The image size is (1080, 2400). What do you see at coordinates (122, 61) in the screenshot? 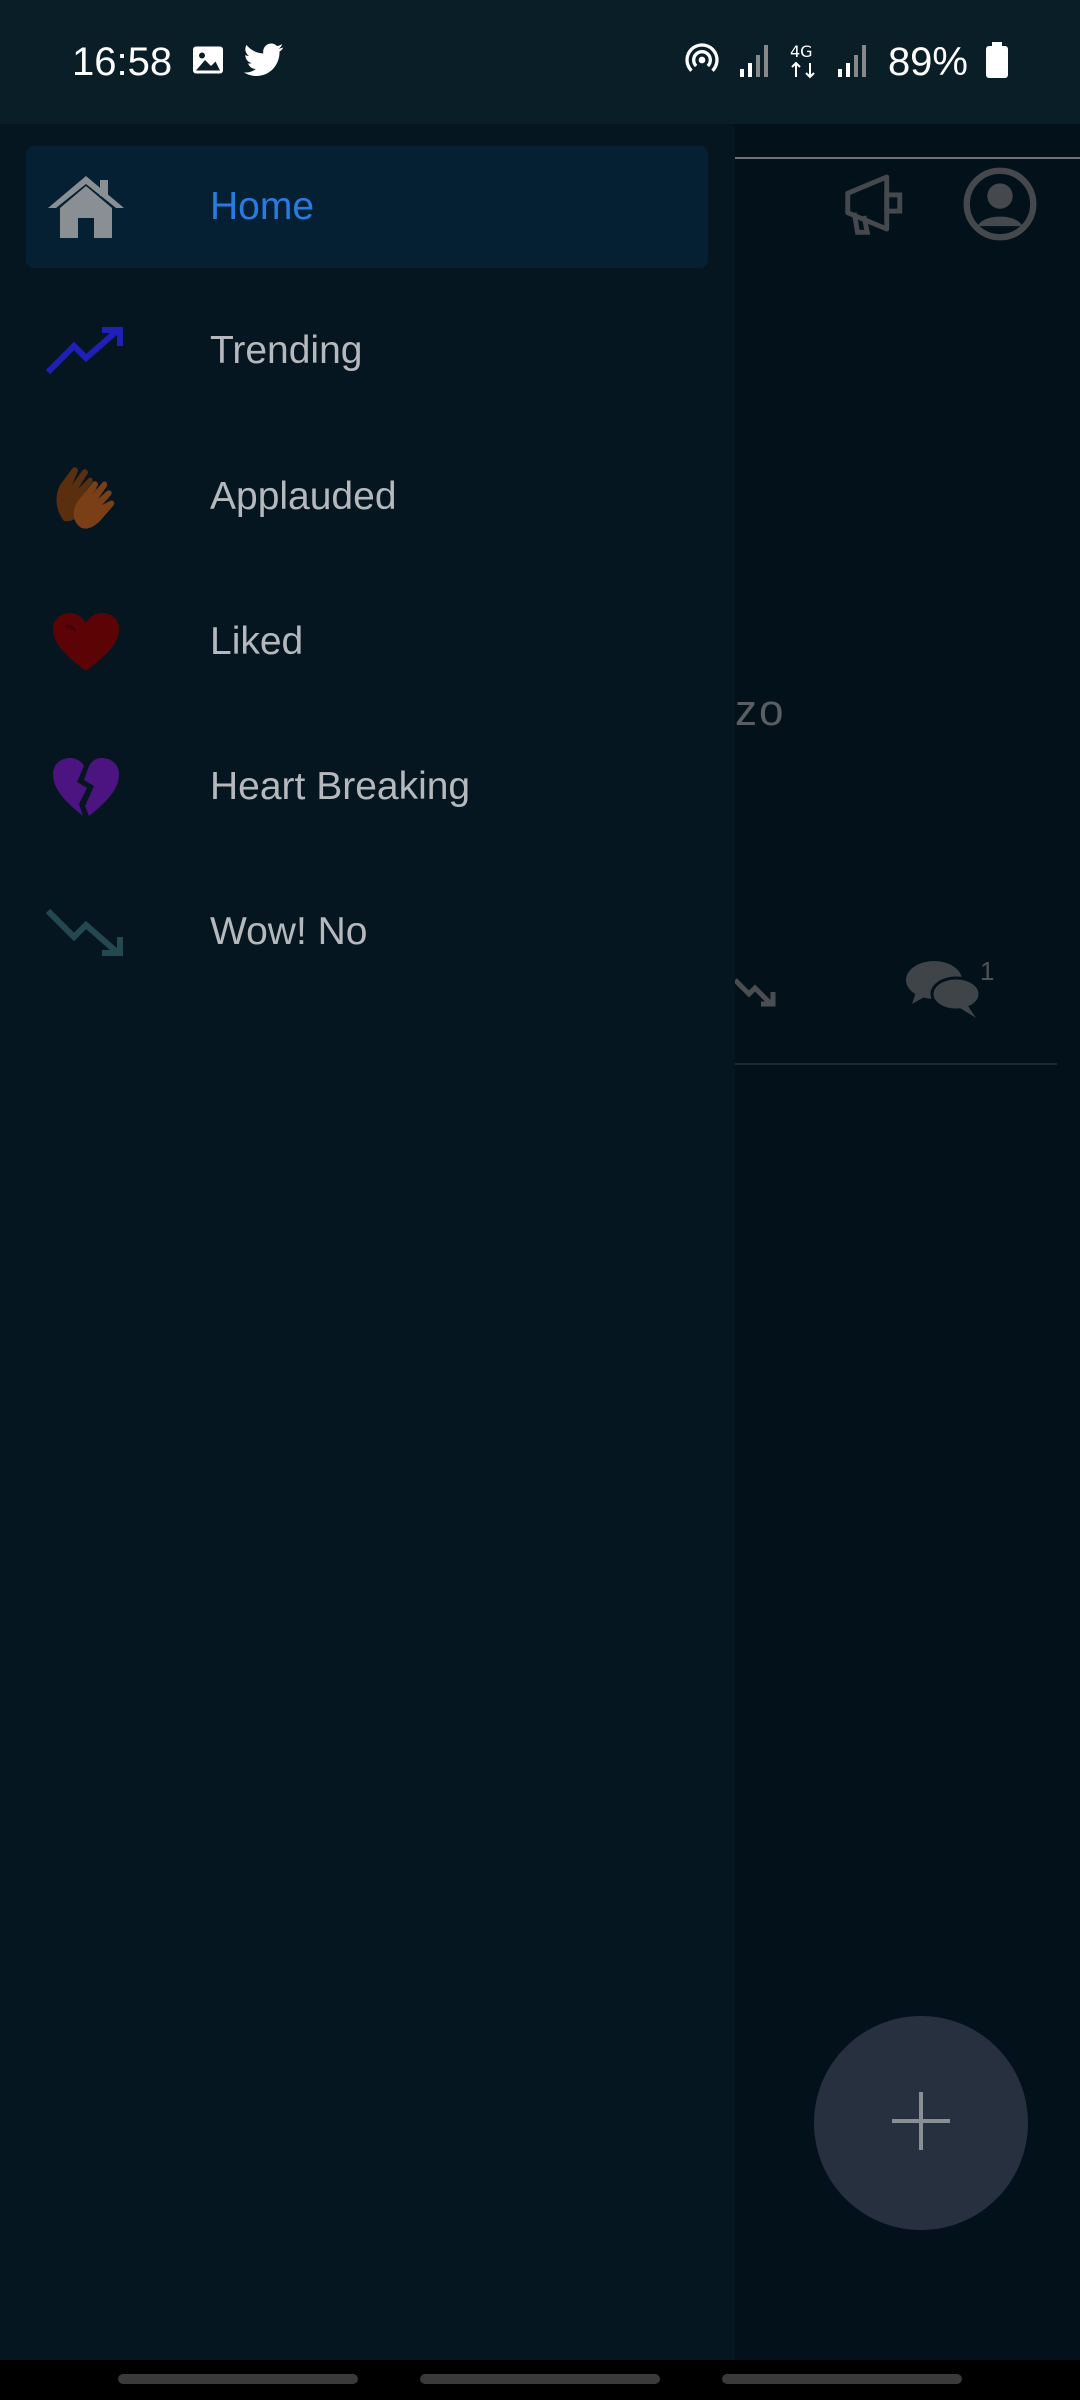
I see `status-time: 16:58` at bounding box center [122, 61].